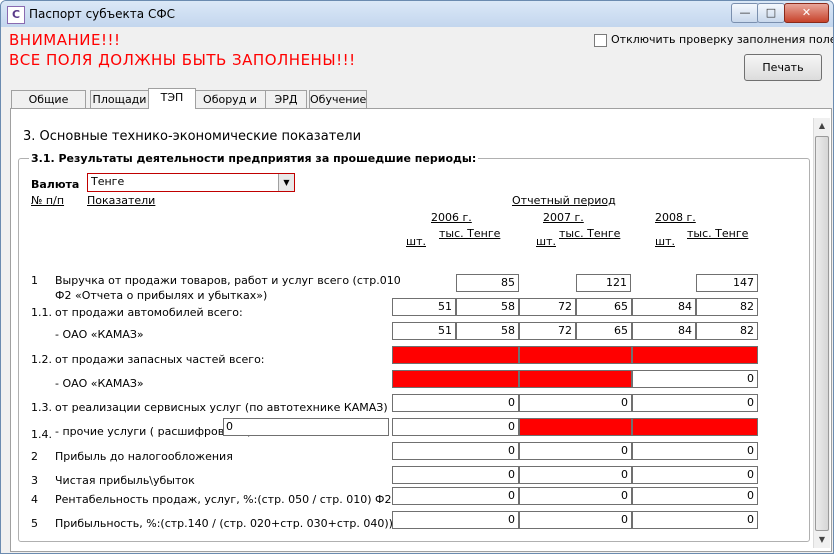  I want to click on row-1-2-2007-cell, so click(575, 355).